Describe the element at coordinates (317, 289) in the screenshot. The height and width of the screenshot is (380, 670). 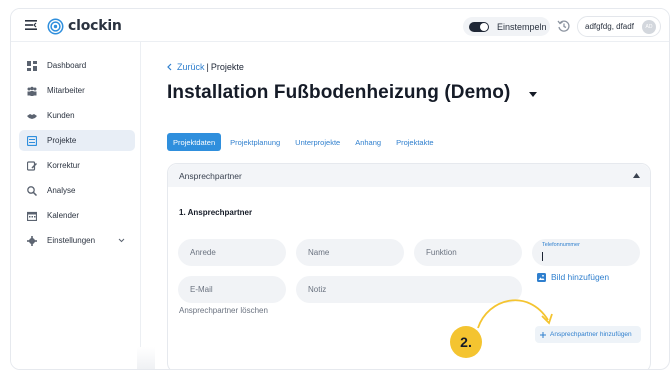
I see `notiz-placeholder: Notiz` at that location.